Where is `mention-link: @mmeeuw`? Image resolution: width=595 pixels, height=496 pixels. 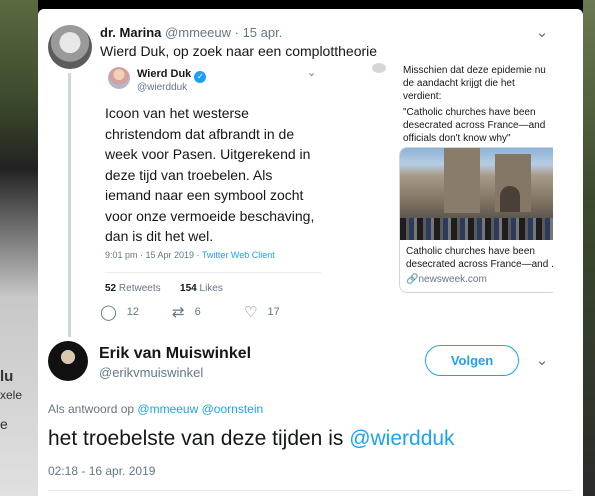 mention-link: @mmeeuw is located at coordinates (167, 409).